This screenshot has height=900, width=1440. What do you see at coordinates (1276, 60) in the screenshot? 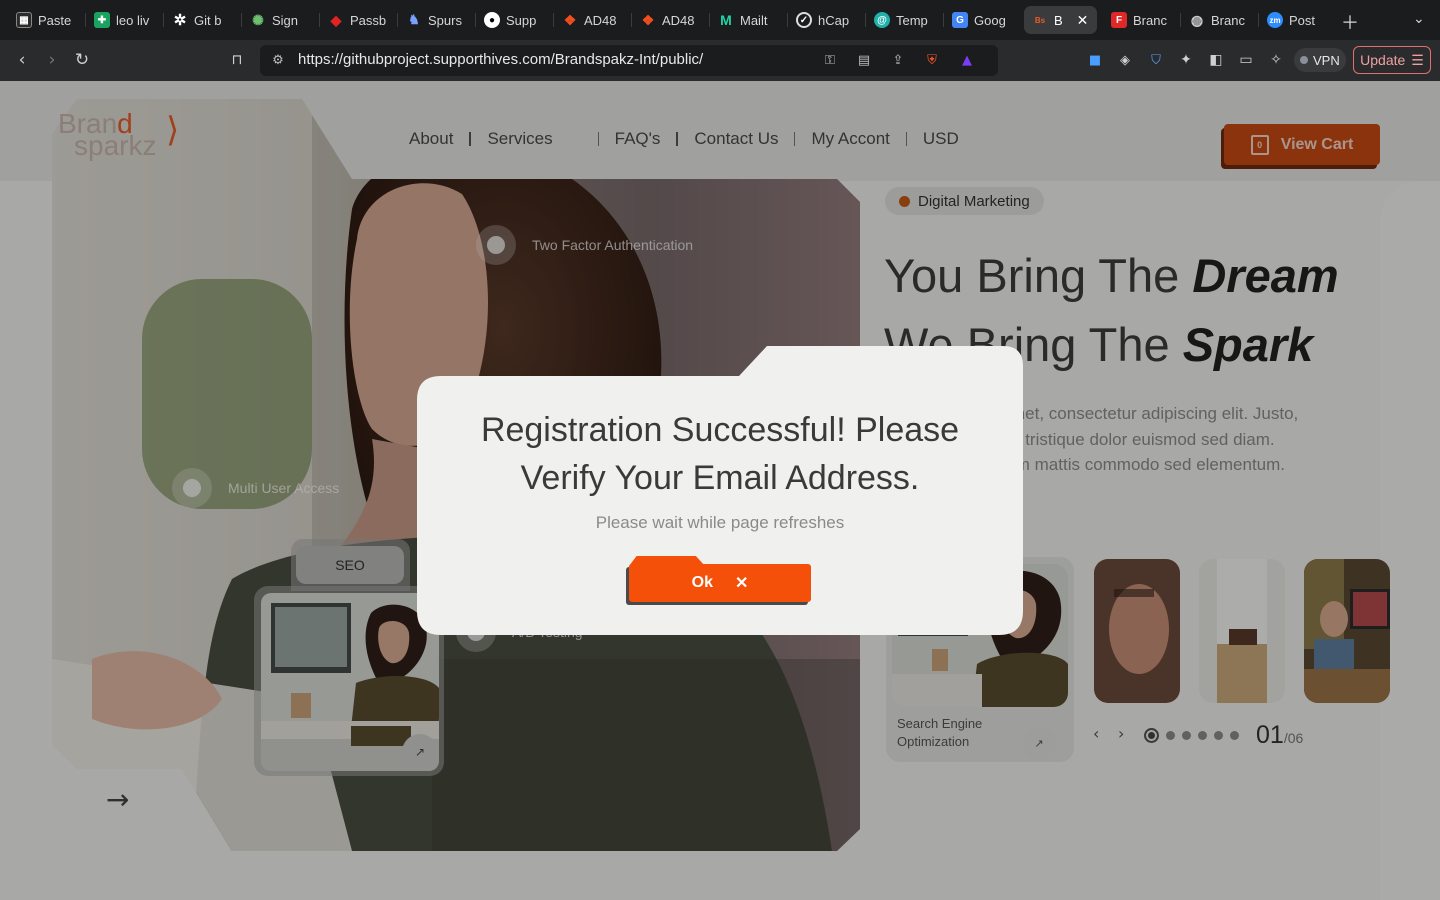
I see `leo-ai-icon: ✧` at bounding box center [1276, 60].